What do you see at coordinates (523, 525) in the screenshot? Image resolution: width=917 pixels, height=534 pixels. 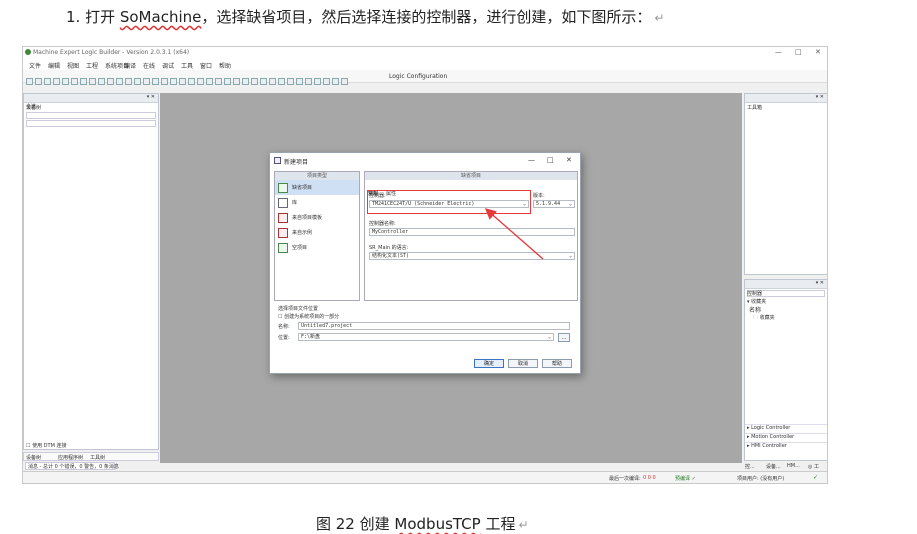 I see `caption-paragraph-mark: ↵` at bounding box center [523, 525].